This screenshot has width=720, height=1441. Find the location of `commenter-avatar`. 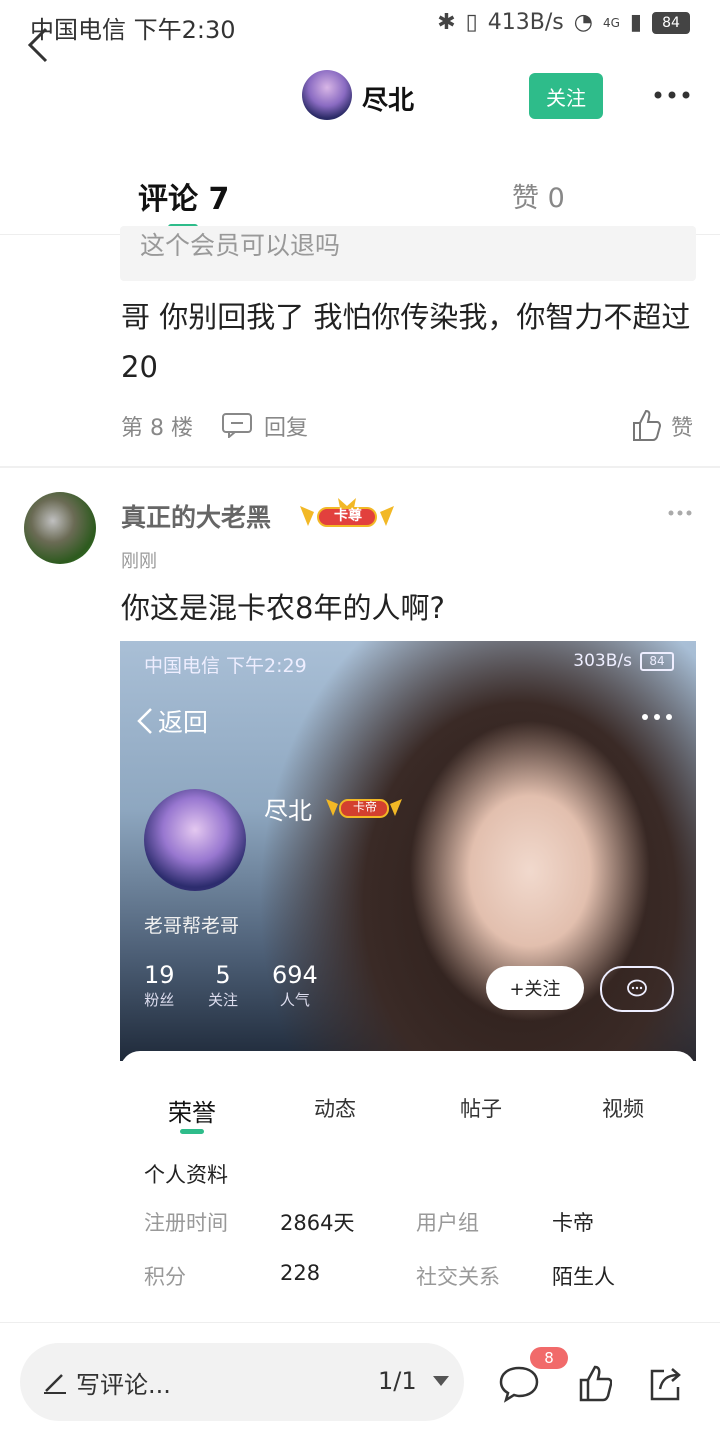

commenter-avatar is located at coordinates (60, 528).